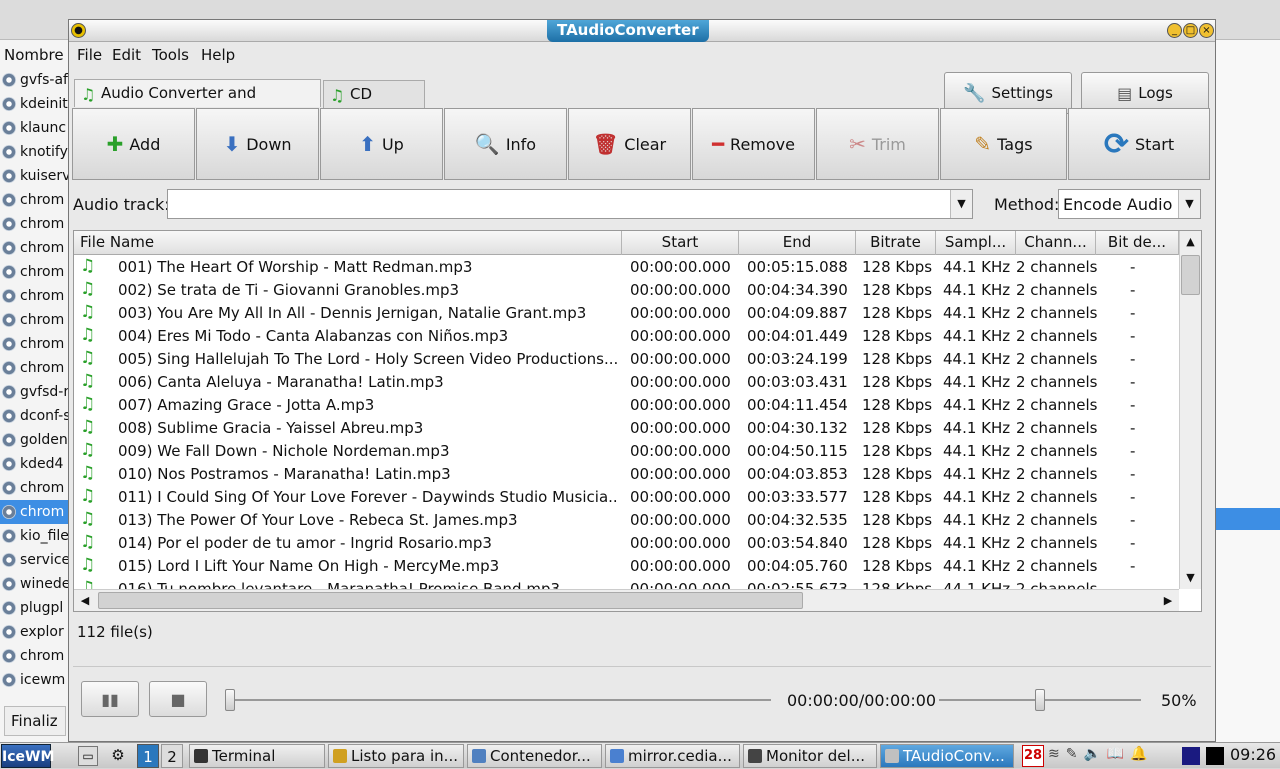 This screenshot has height=769, width=1280. What do you see at coordinates (148, 756) in the screenshot?
I see `workspace-1: 1` at bounding box center [148, 756].